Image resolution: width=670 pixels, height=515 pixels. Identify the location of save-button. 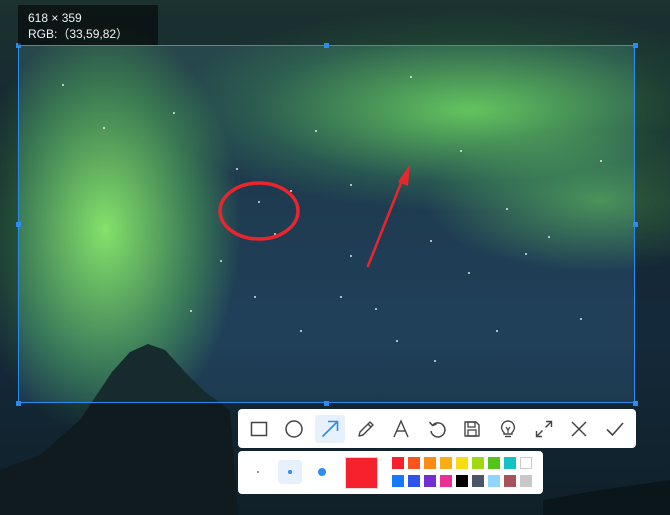
(472, 429).